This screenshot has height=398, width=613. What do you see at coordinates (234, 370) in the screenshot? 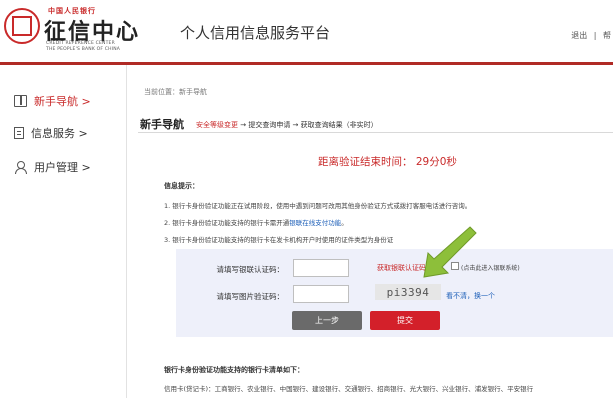
I see `bank-list-heading: 银行卡身份验证功能支持的银行卡清单如下：` at bounding box center [234, 370].